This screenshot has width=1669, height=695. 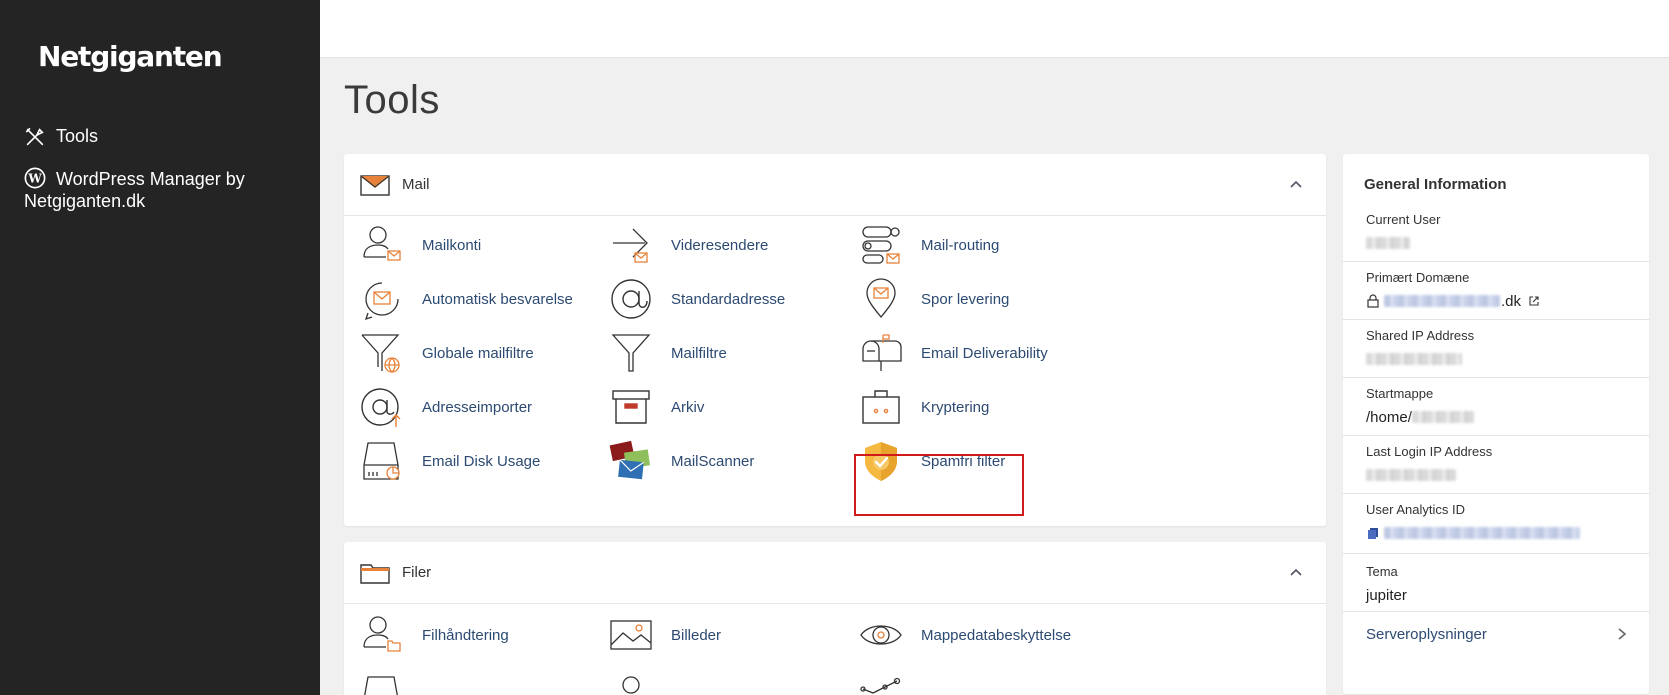 I want to click on page-title: Tools, so click(x=392, y=100).